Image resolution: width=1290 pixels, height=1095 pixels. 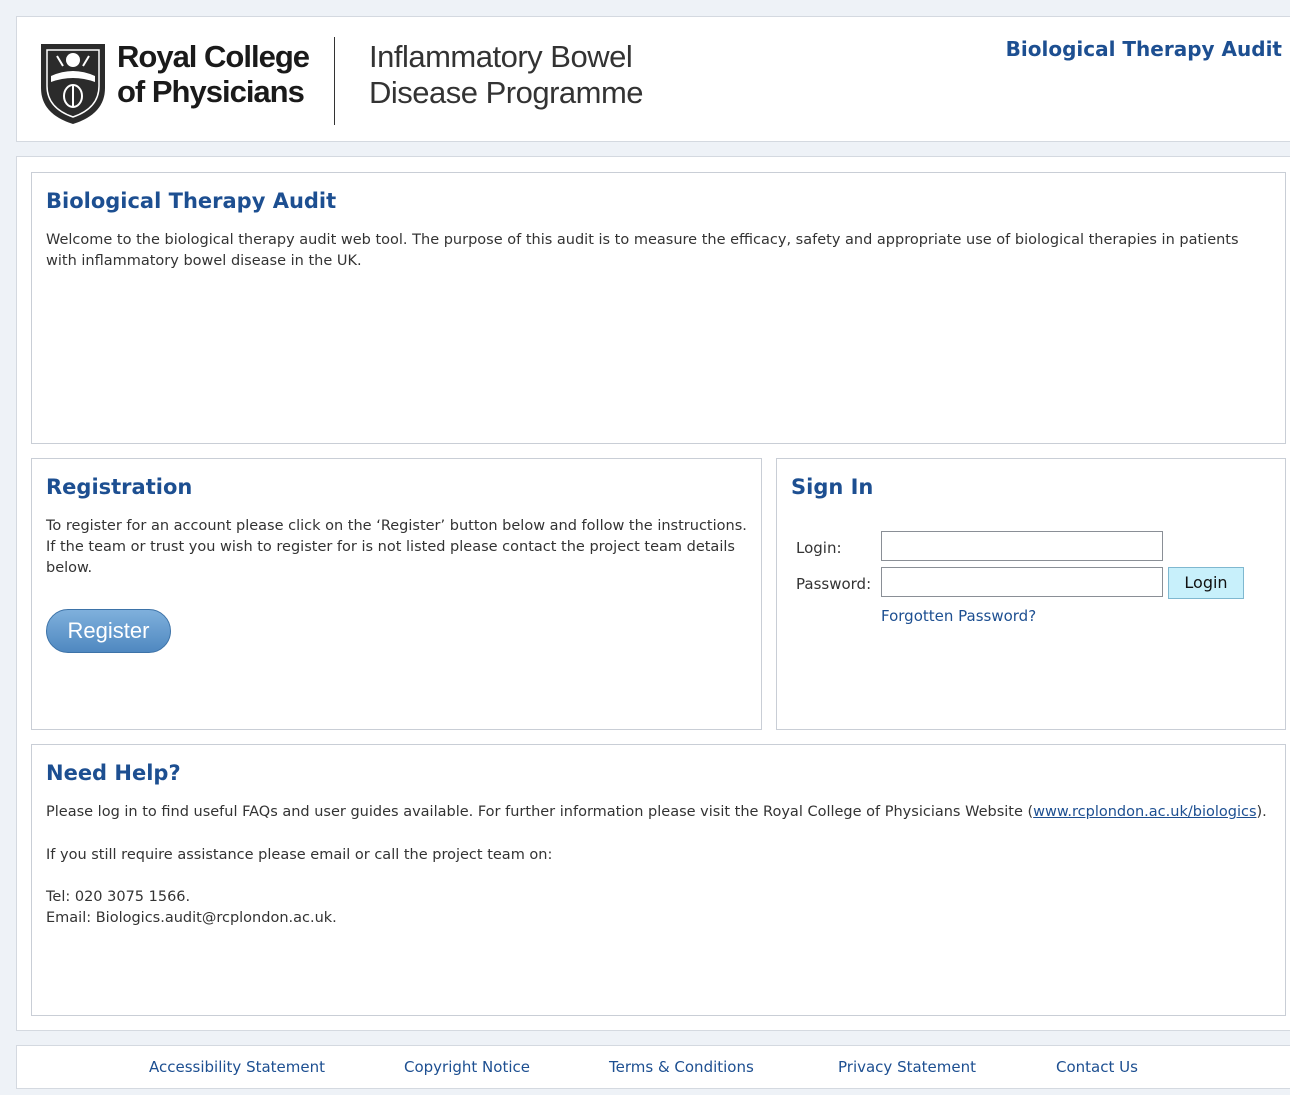 What do you see at coordinates (334, 81) in the screenshot?
I see `logo-divider` at bounding box center [334, 81].